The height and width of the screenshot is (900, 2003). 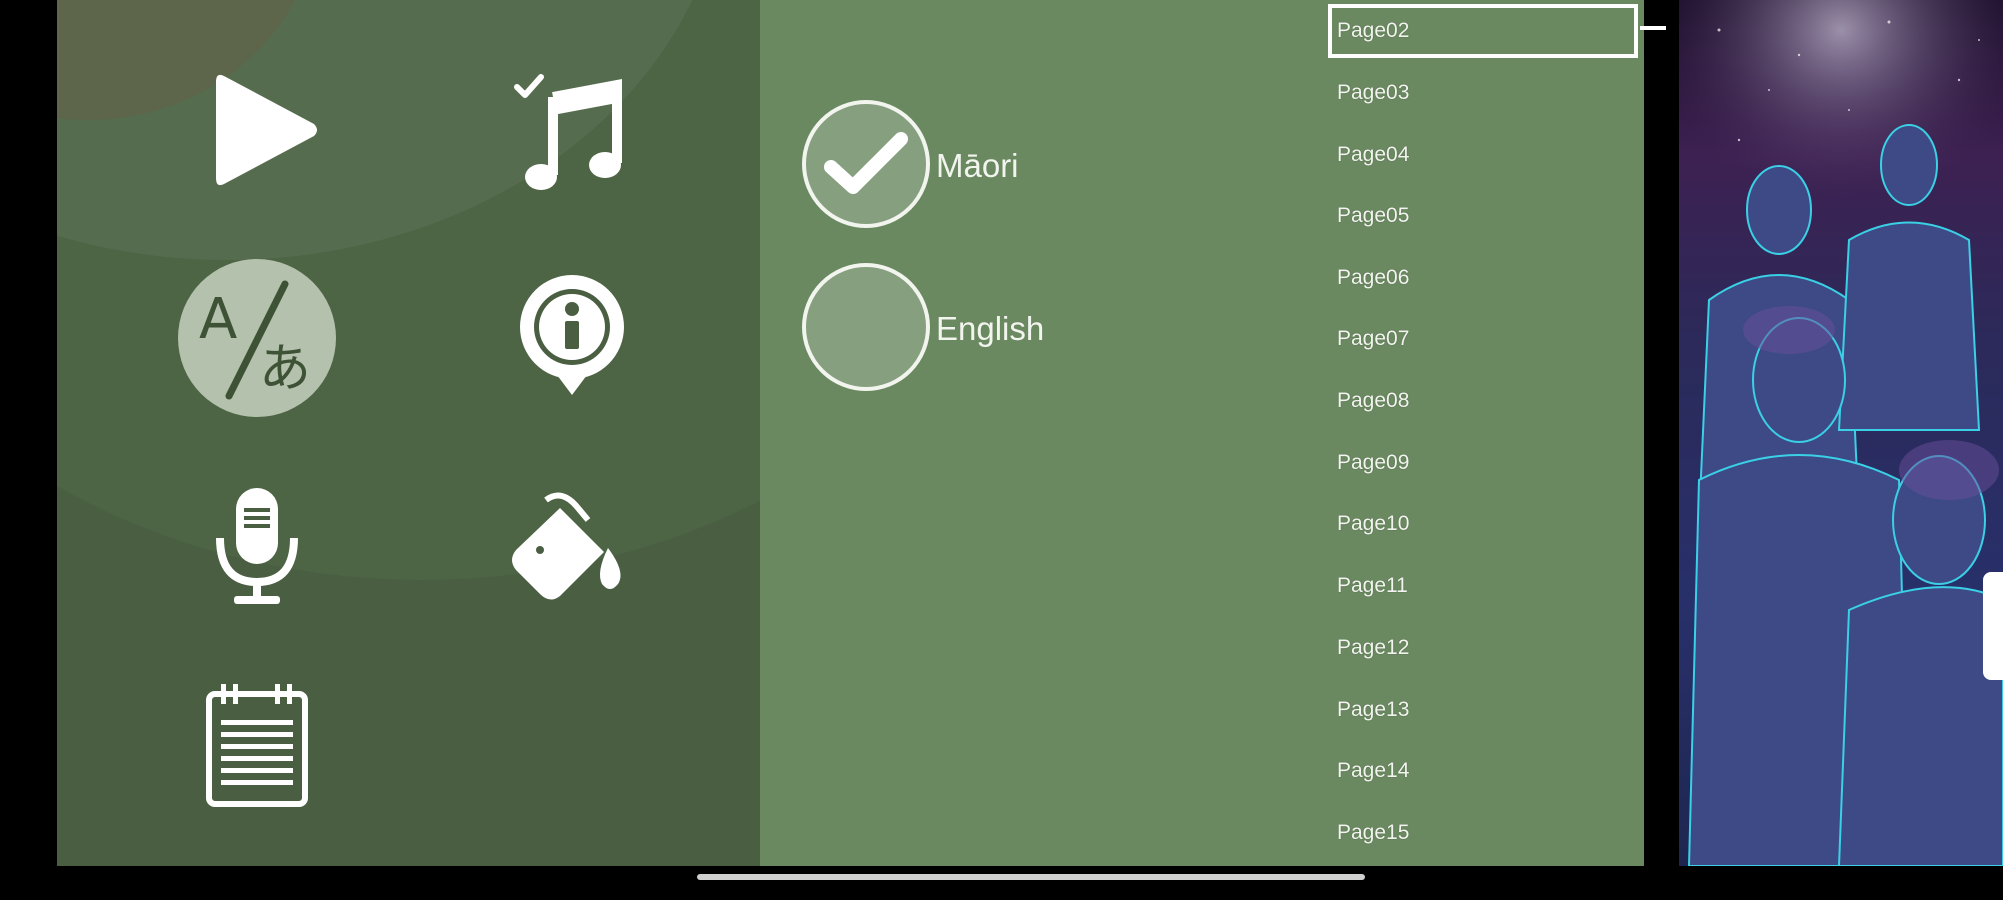 What do you see at coordinates (1483, 833) in the screenshot?
I see `page-list-item: Page15` at bounding box center [1483, 833].